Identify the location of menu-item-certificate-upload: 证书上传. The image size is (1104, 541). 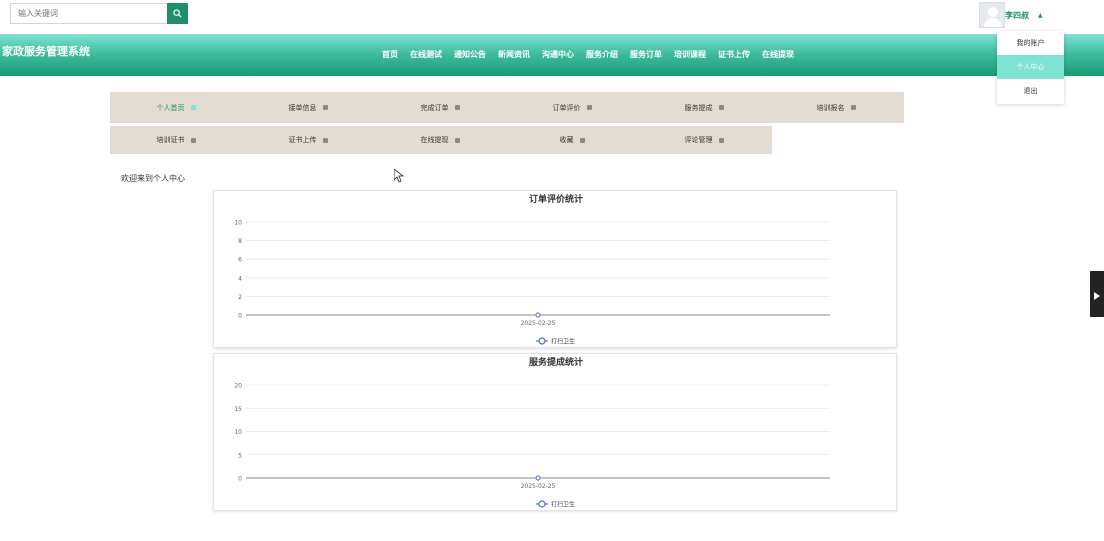
(308, 140).